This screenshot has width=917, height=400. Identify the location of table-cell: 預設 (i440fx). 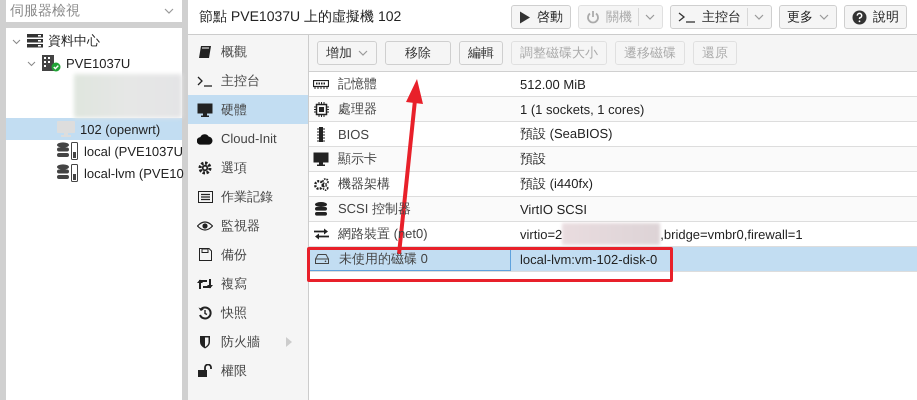
(556, 184).